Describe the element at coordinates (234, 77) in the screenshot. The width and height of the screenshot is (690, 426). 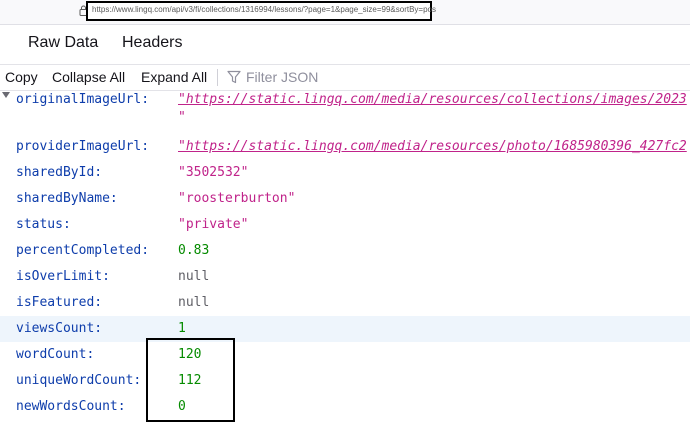
I see `filter-icon` at that location.